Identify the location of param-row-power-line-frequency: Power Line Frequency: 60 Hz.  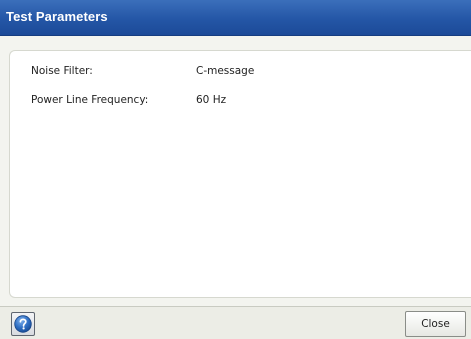
(241, 101).